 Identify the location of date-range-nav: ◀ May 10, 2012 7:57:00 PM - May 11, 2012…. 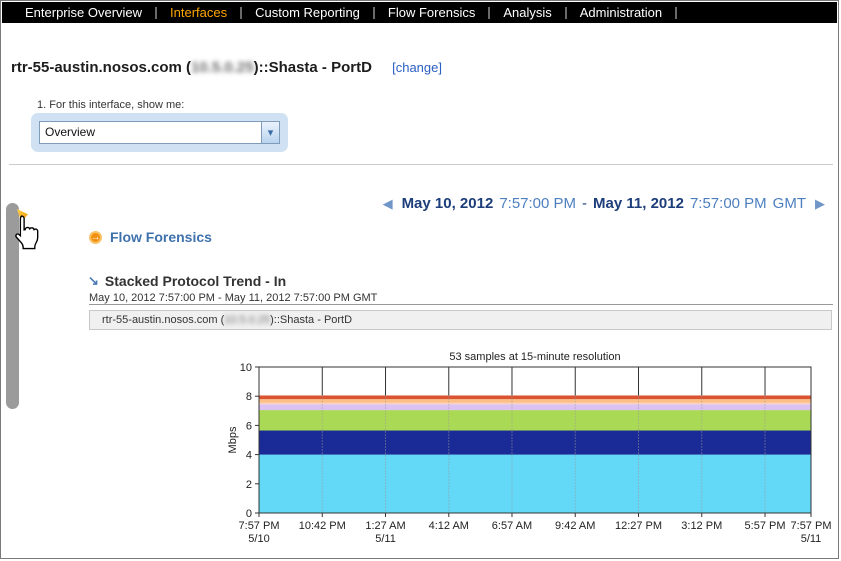
(604, 203).